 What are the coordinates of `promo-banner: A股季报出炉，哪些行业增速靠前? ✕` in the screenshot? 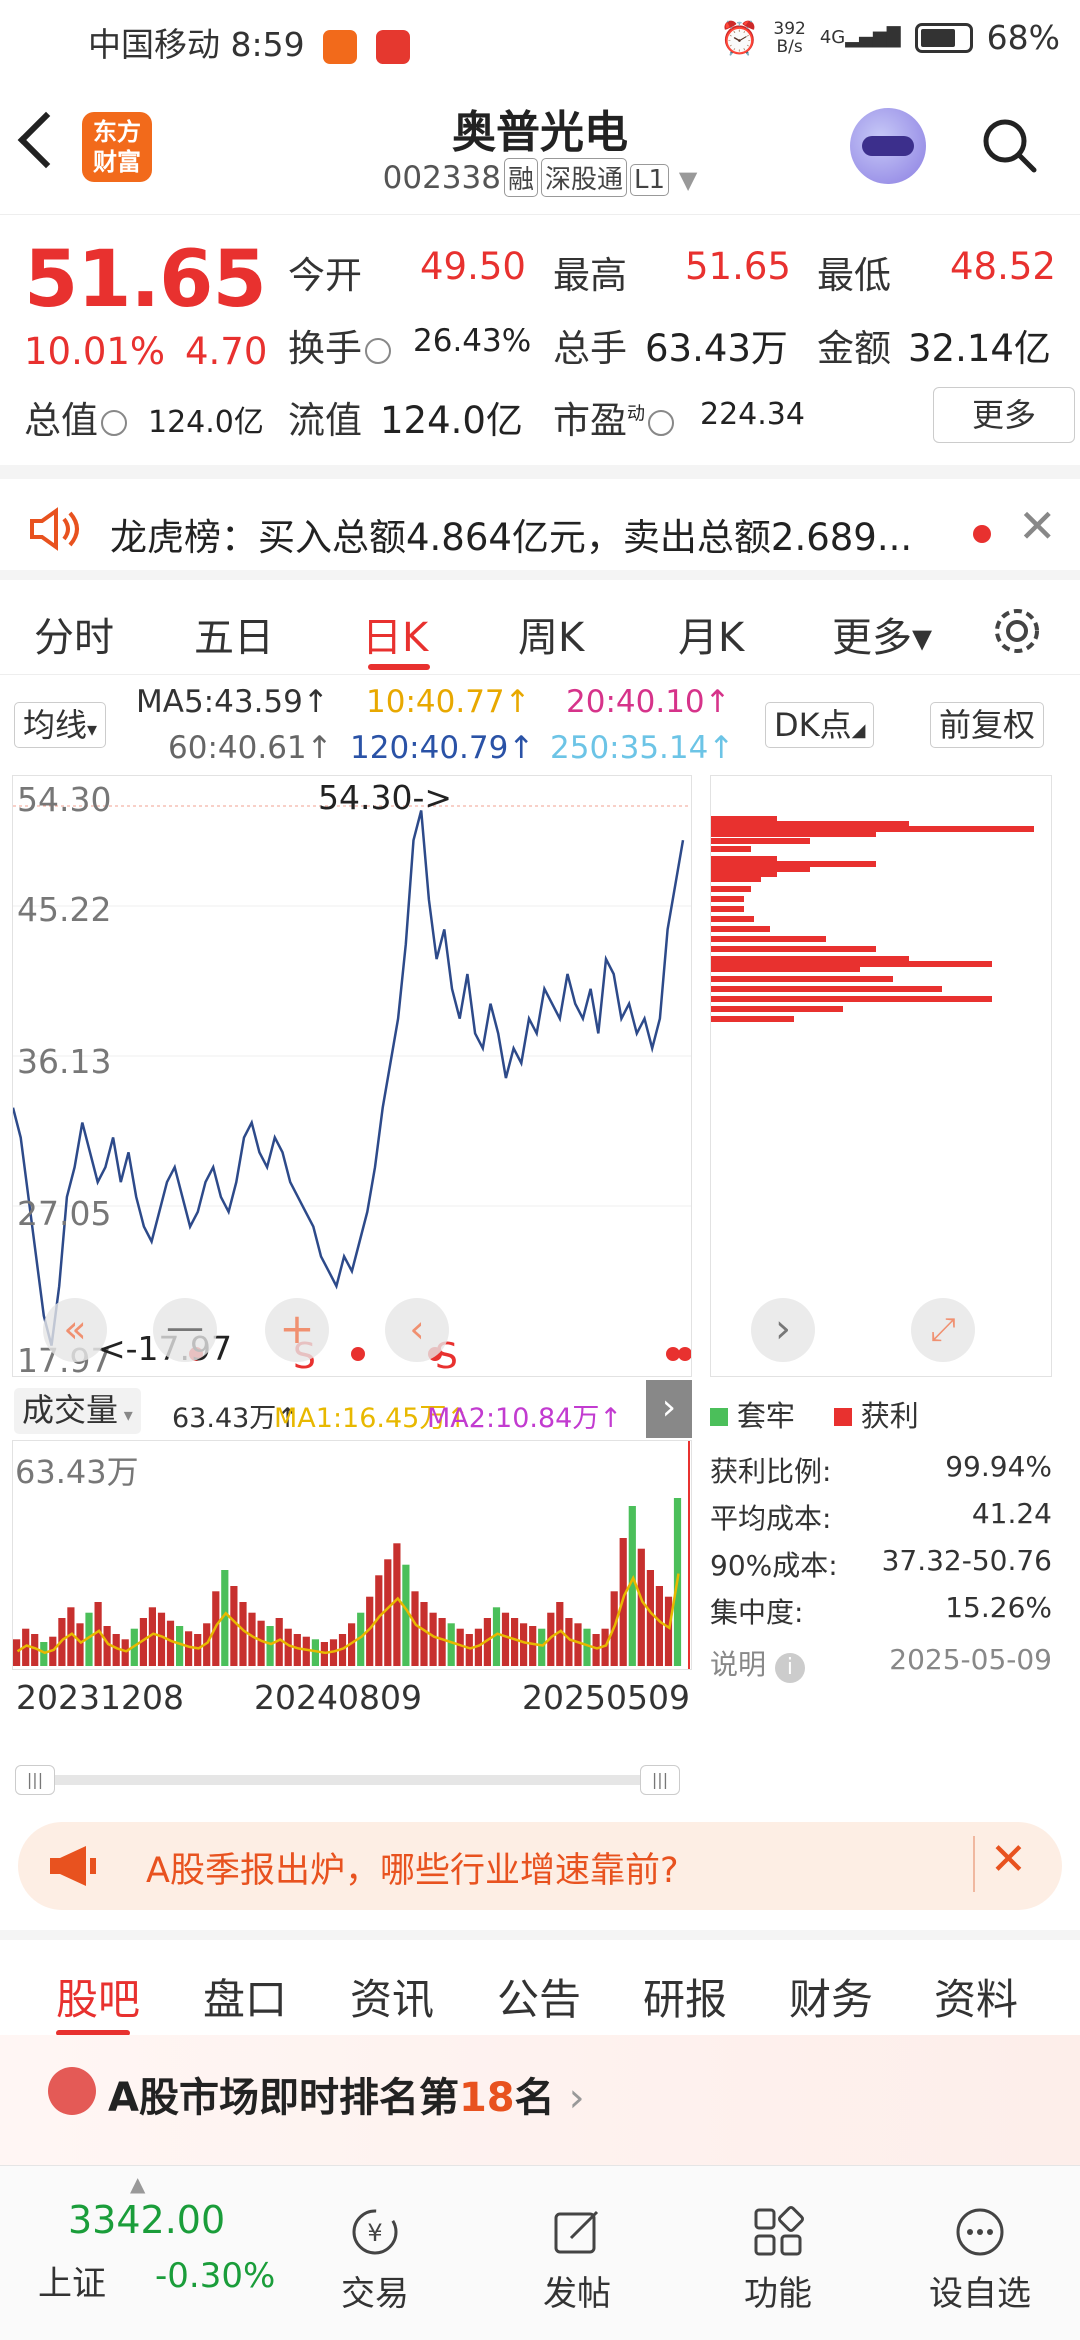 It's located at (540, 1866).